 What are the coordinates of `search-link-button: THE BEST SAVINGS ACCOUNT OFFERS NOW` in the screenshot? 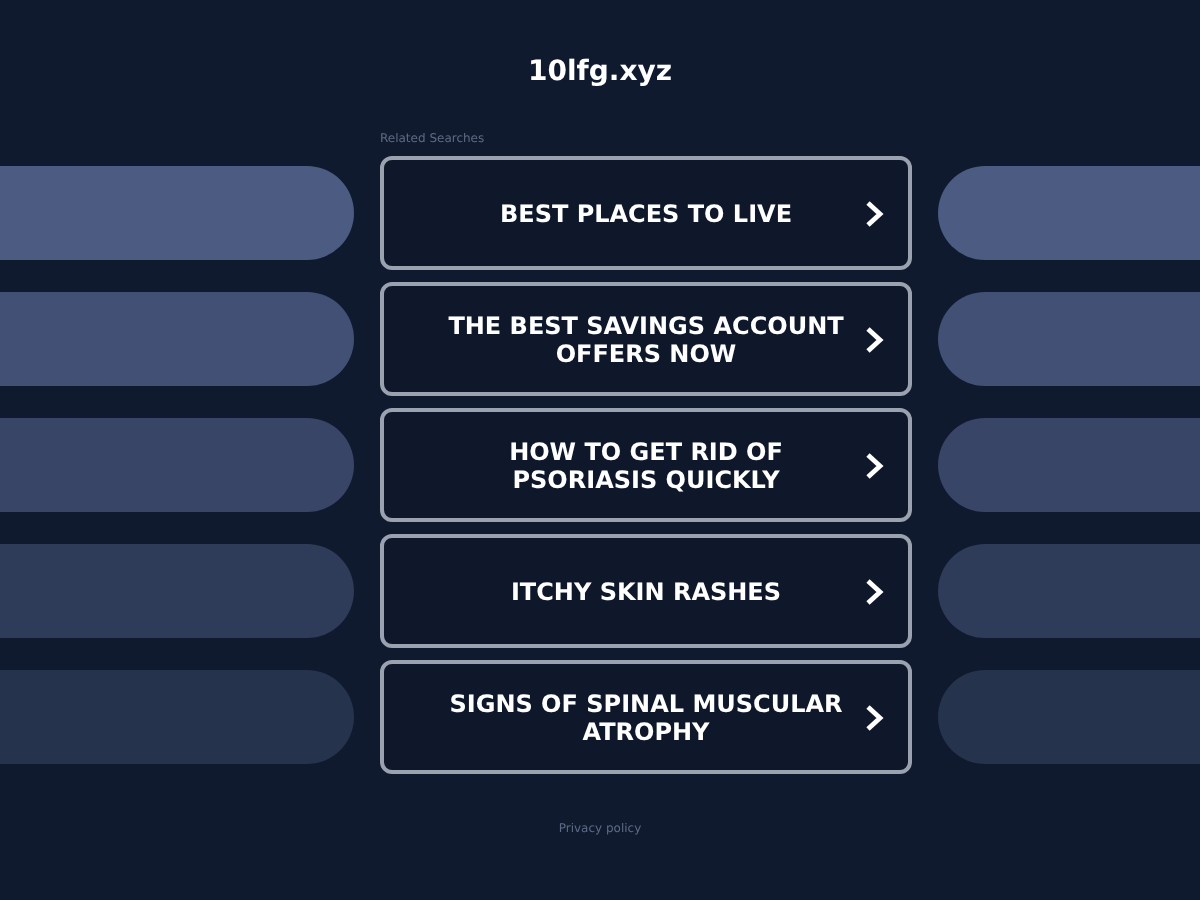 It's located at (646, 339).